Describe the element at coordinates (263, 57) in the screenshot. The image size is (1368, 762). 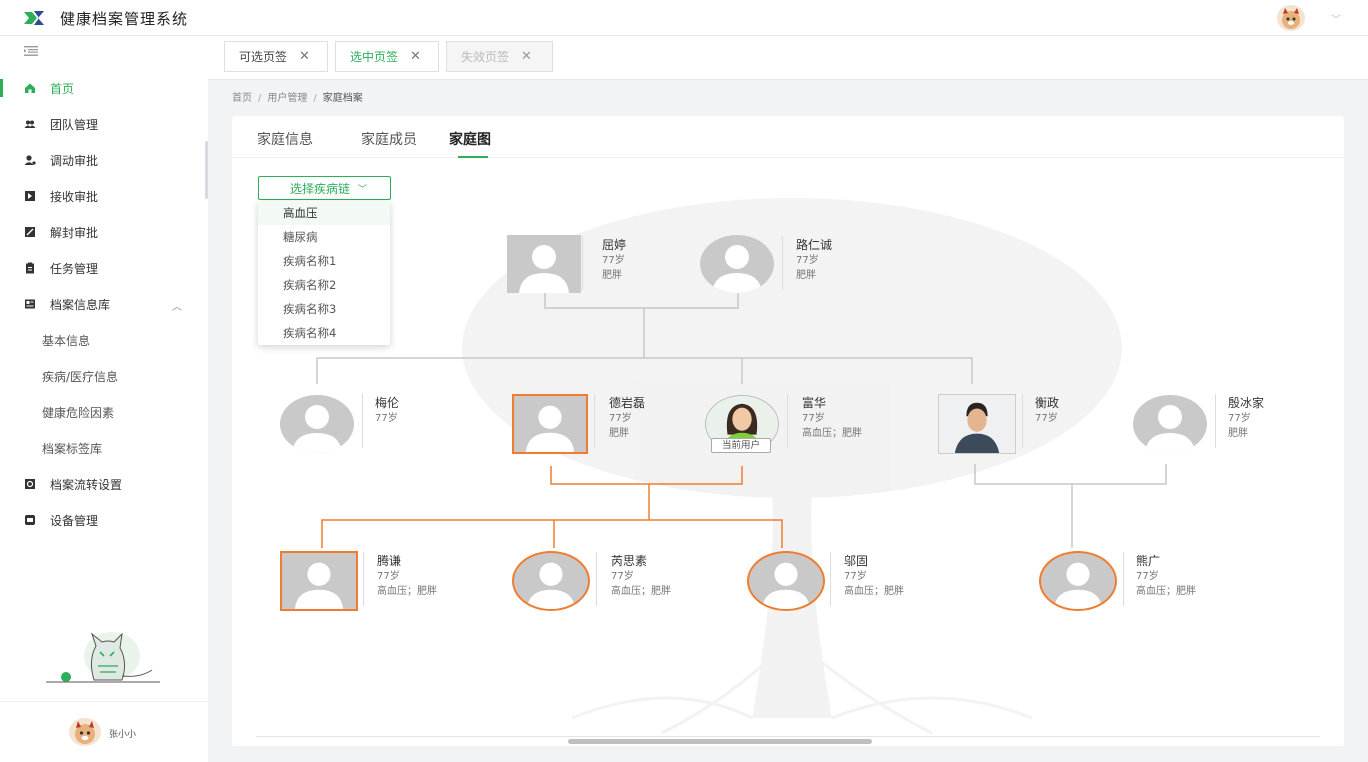
I see `page-tab-label: 可选页签` at that location.